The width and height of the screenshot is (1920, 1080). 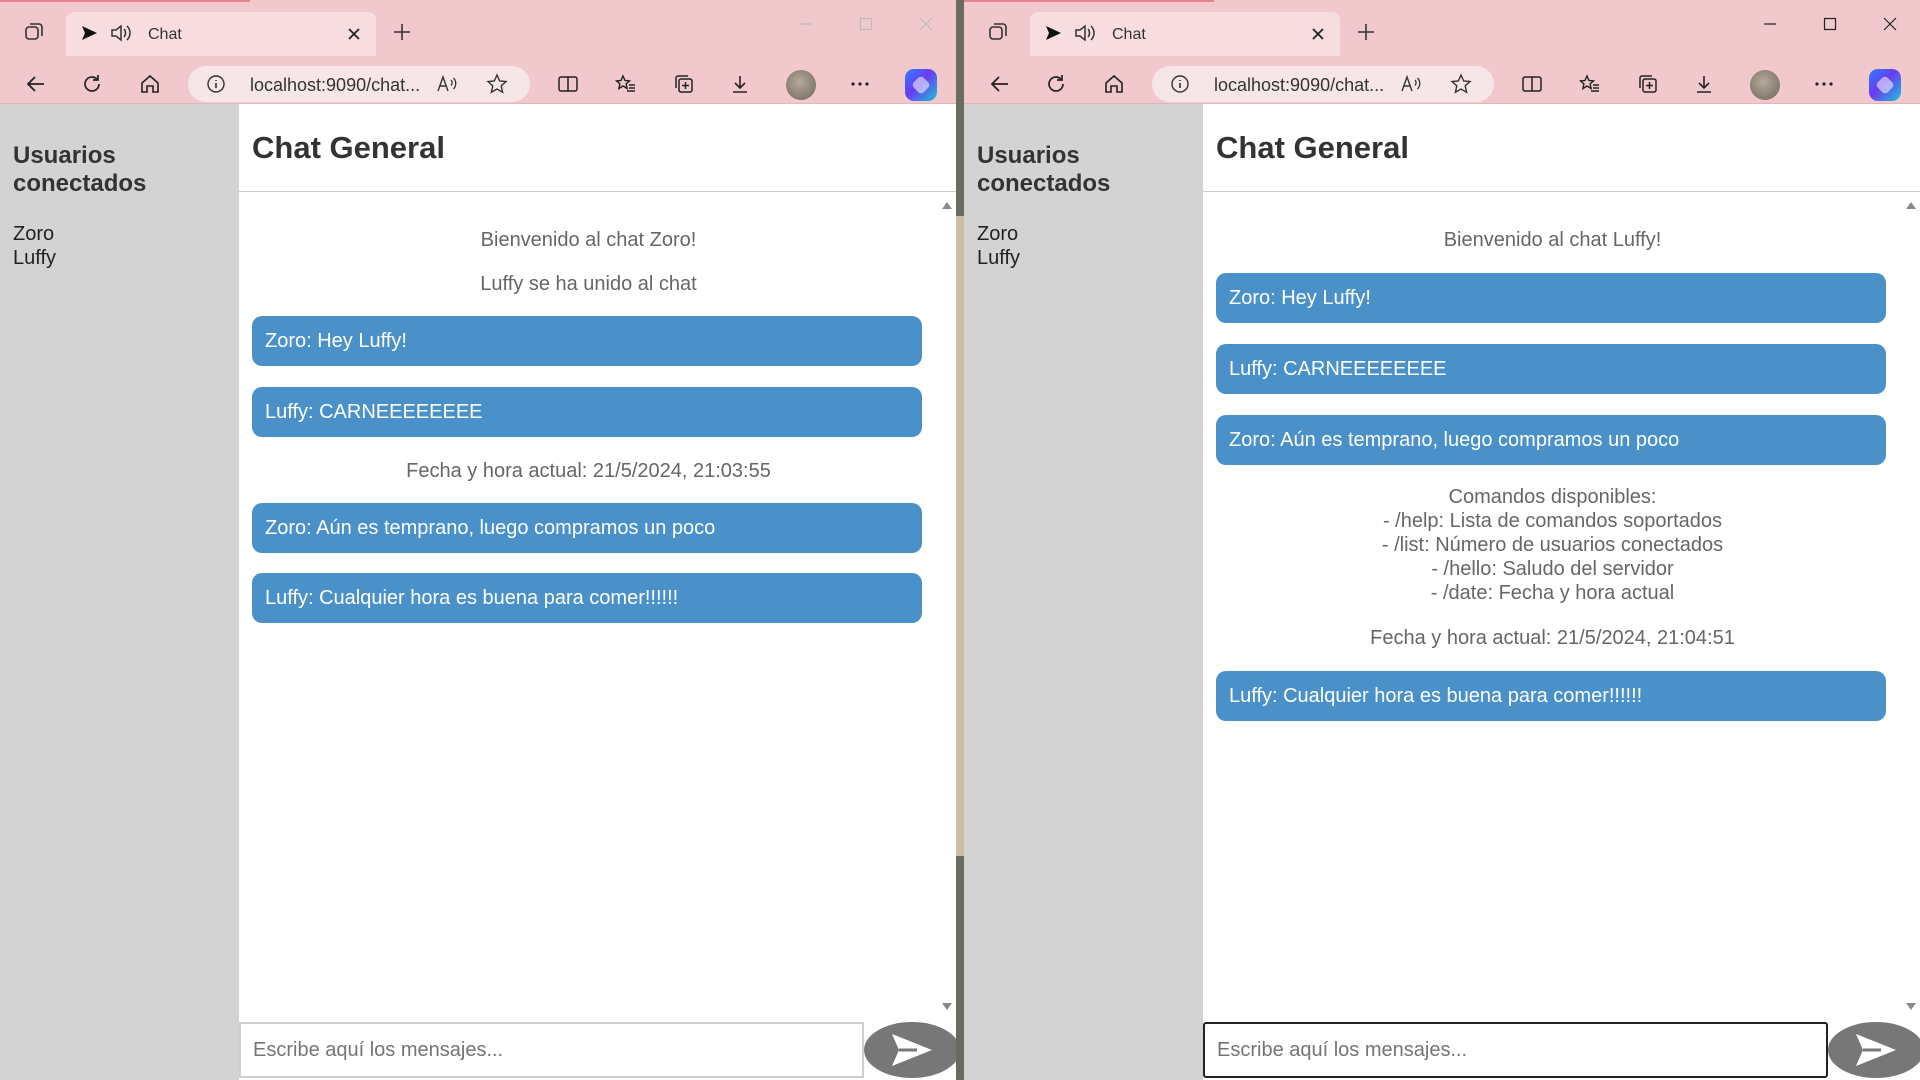 What do you see at coordinates (588, 240) in the screenshot?
I see `system-message: Bienvenido al chat Zoro!` at bounding box center [588, 240].